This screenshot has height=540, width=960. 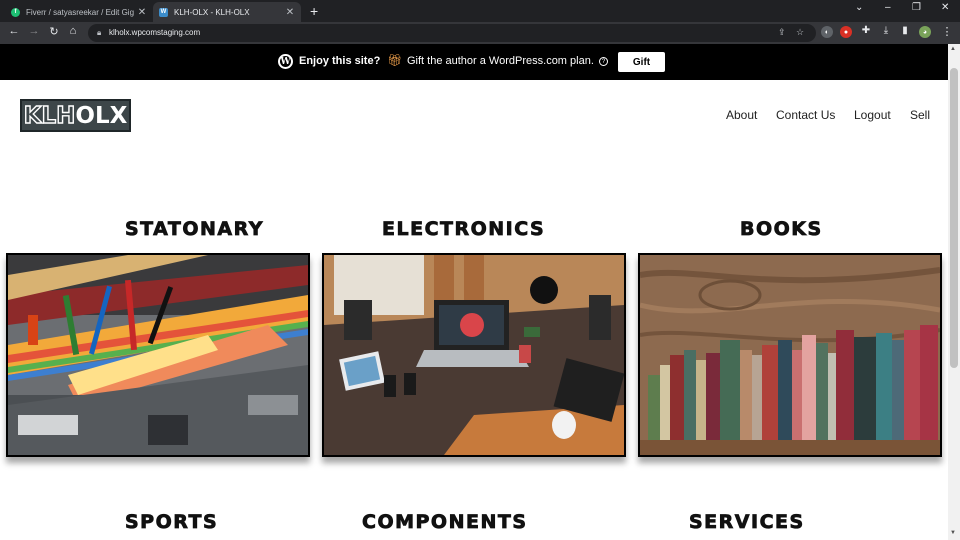 I want to click on fiverr-favicon-icon: f, so click(x=15, y=12).